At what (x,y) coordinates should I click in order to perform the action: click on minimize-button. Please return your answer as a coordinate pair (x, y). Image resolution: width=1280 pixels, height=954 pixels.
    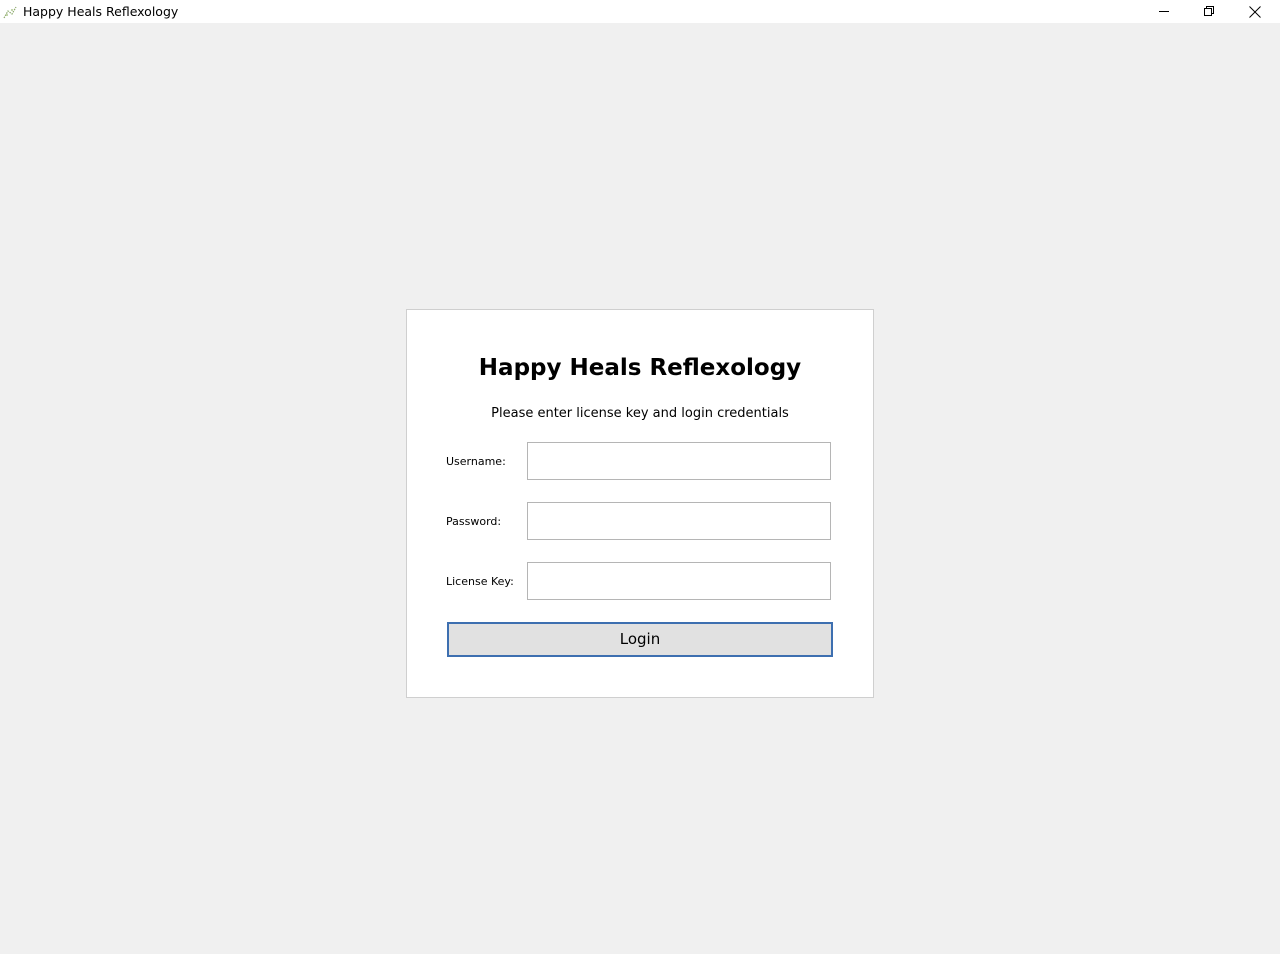
    Looking at the image, I should click on (1164, 11).